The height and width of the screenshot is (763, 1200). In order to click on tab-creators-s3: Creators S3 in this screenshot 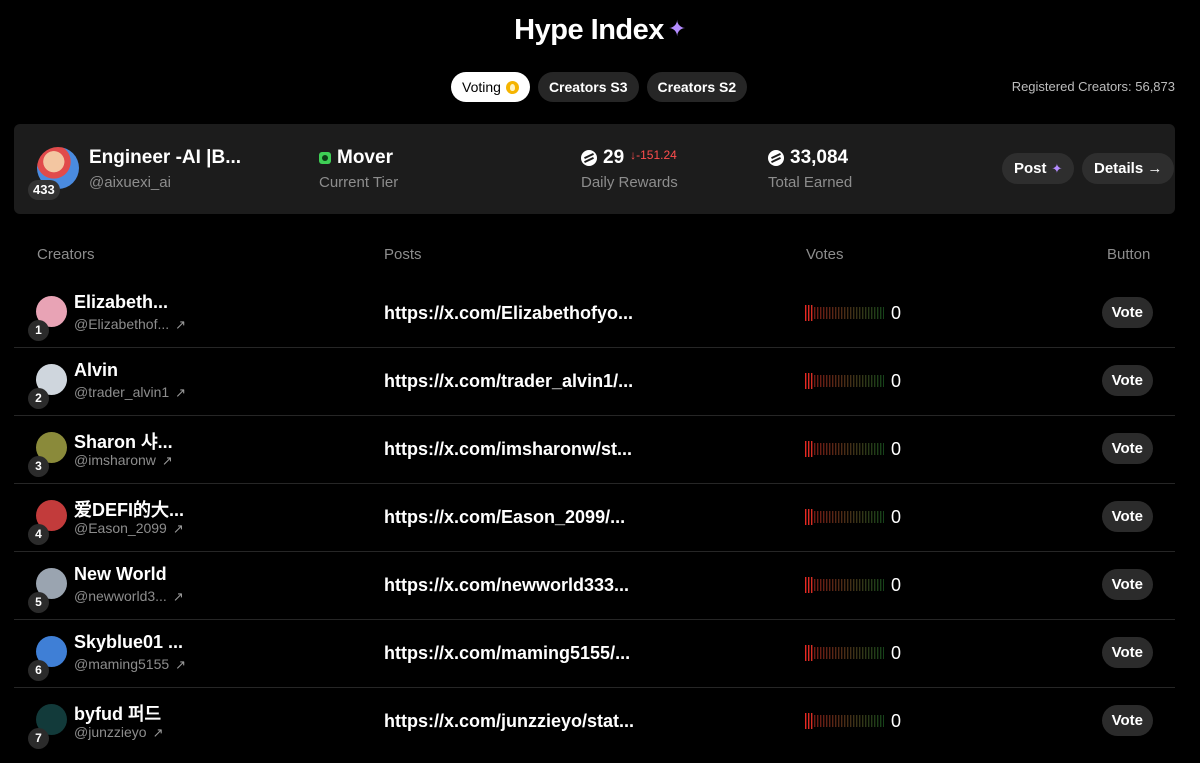, I will do `click(588, 87)`.